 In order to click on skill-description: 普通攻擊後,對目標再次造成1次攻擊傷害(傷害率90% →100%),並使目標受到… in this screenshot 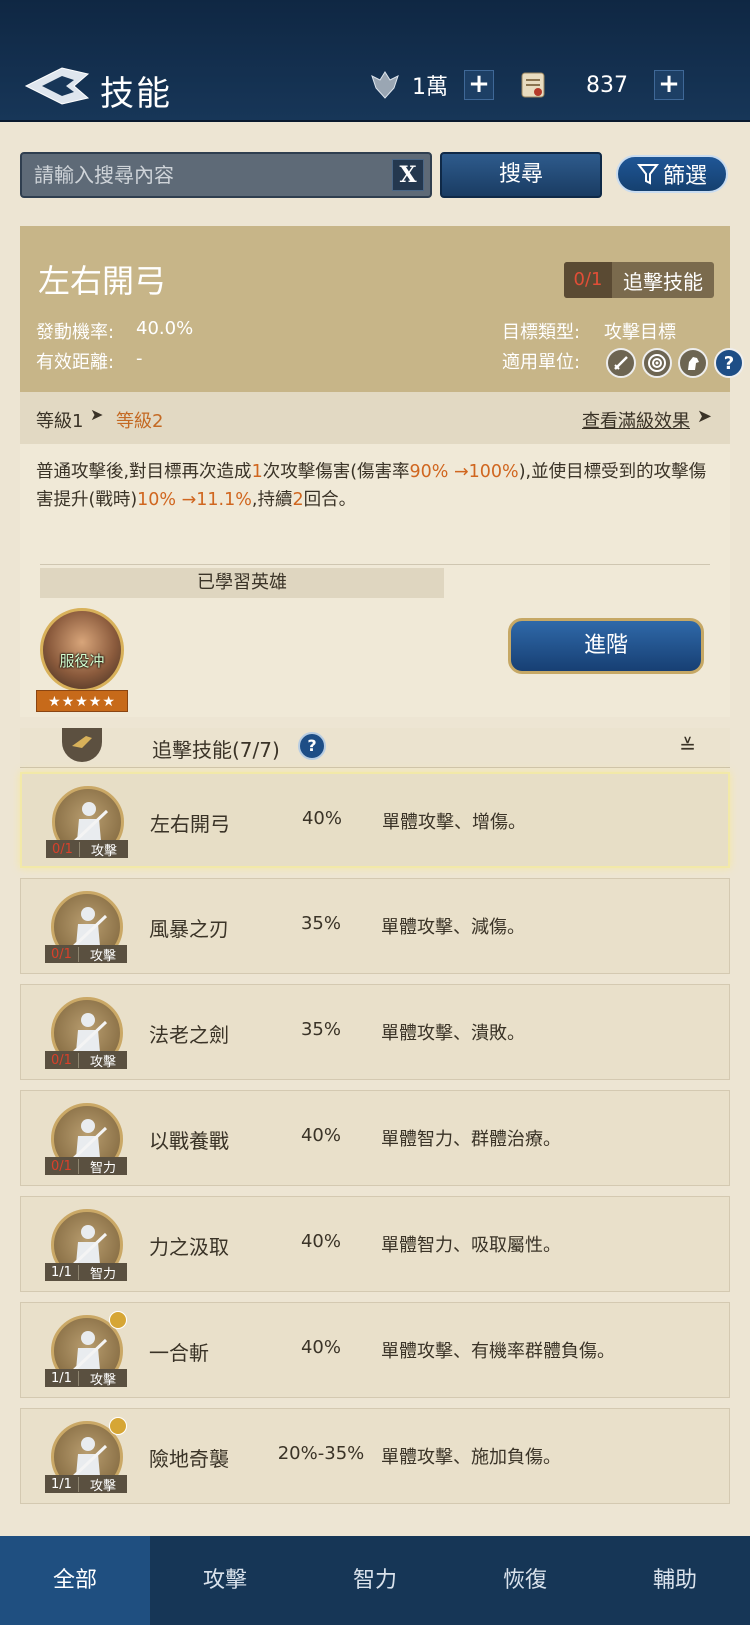, I will do `click(376, 486)`.